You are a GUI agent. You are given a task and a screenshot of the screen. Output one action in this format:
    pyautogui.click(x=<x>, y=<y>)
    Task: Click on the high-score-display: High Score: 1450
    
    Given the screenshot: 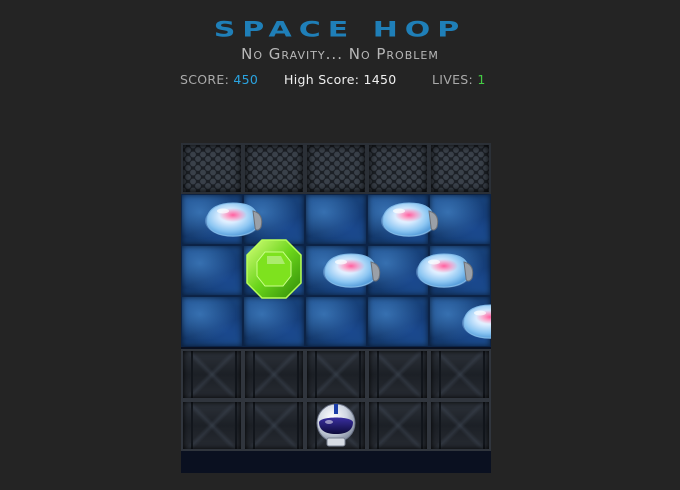 What is the action you would take?
    pyautogui.click(x=340, y=79)
    